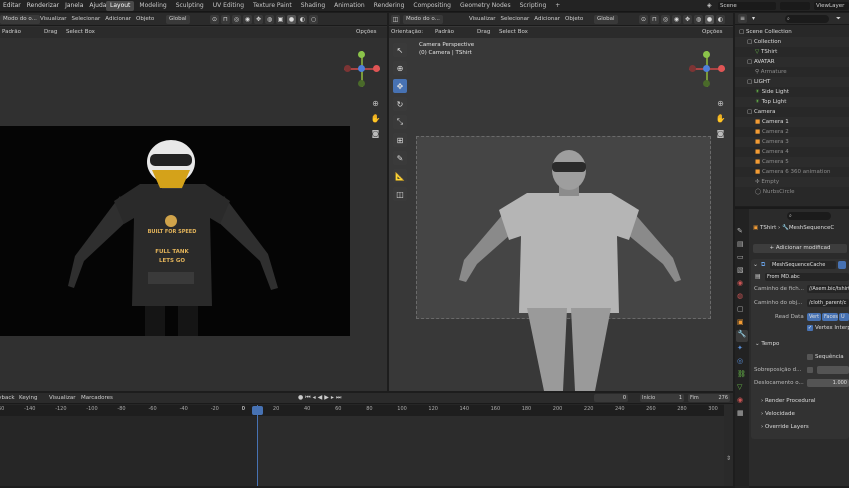  Describe the element at coordinates (720, 118) in the screenshot. I see `right-pan-hand-icon: ✋` at that location.